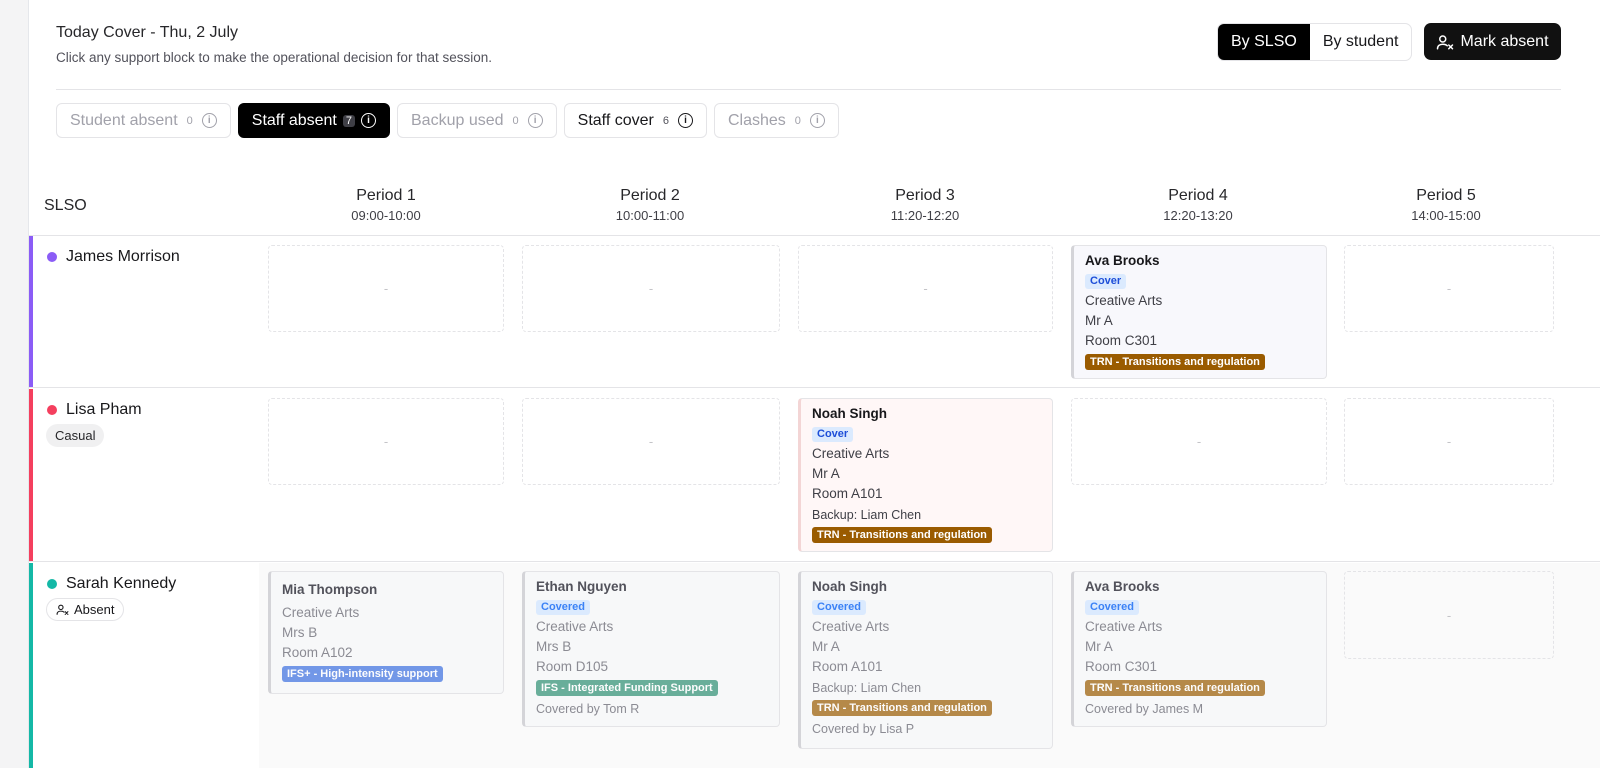 The image size is (1600, 768). I want to click on period-header: Period 2 10:00-11:00, so click(650, 205).